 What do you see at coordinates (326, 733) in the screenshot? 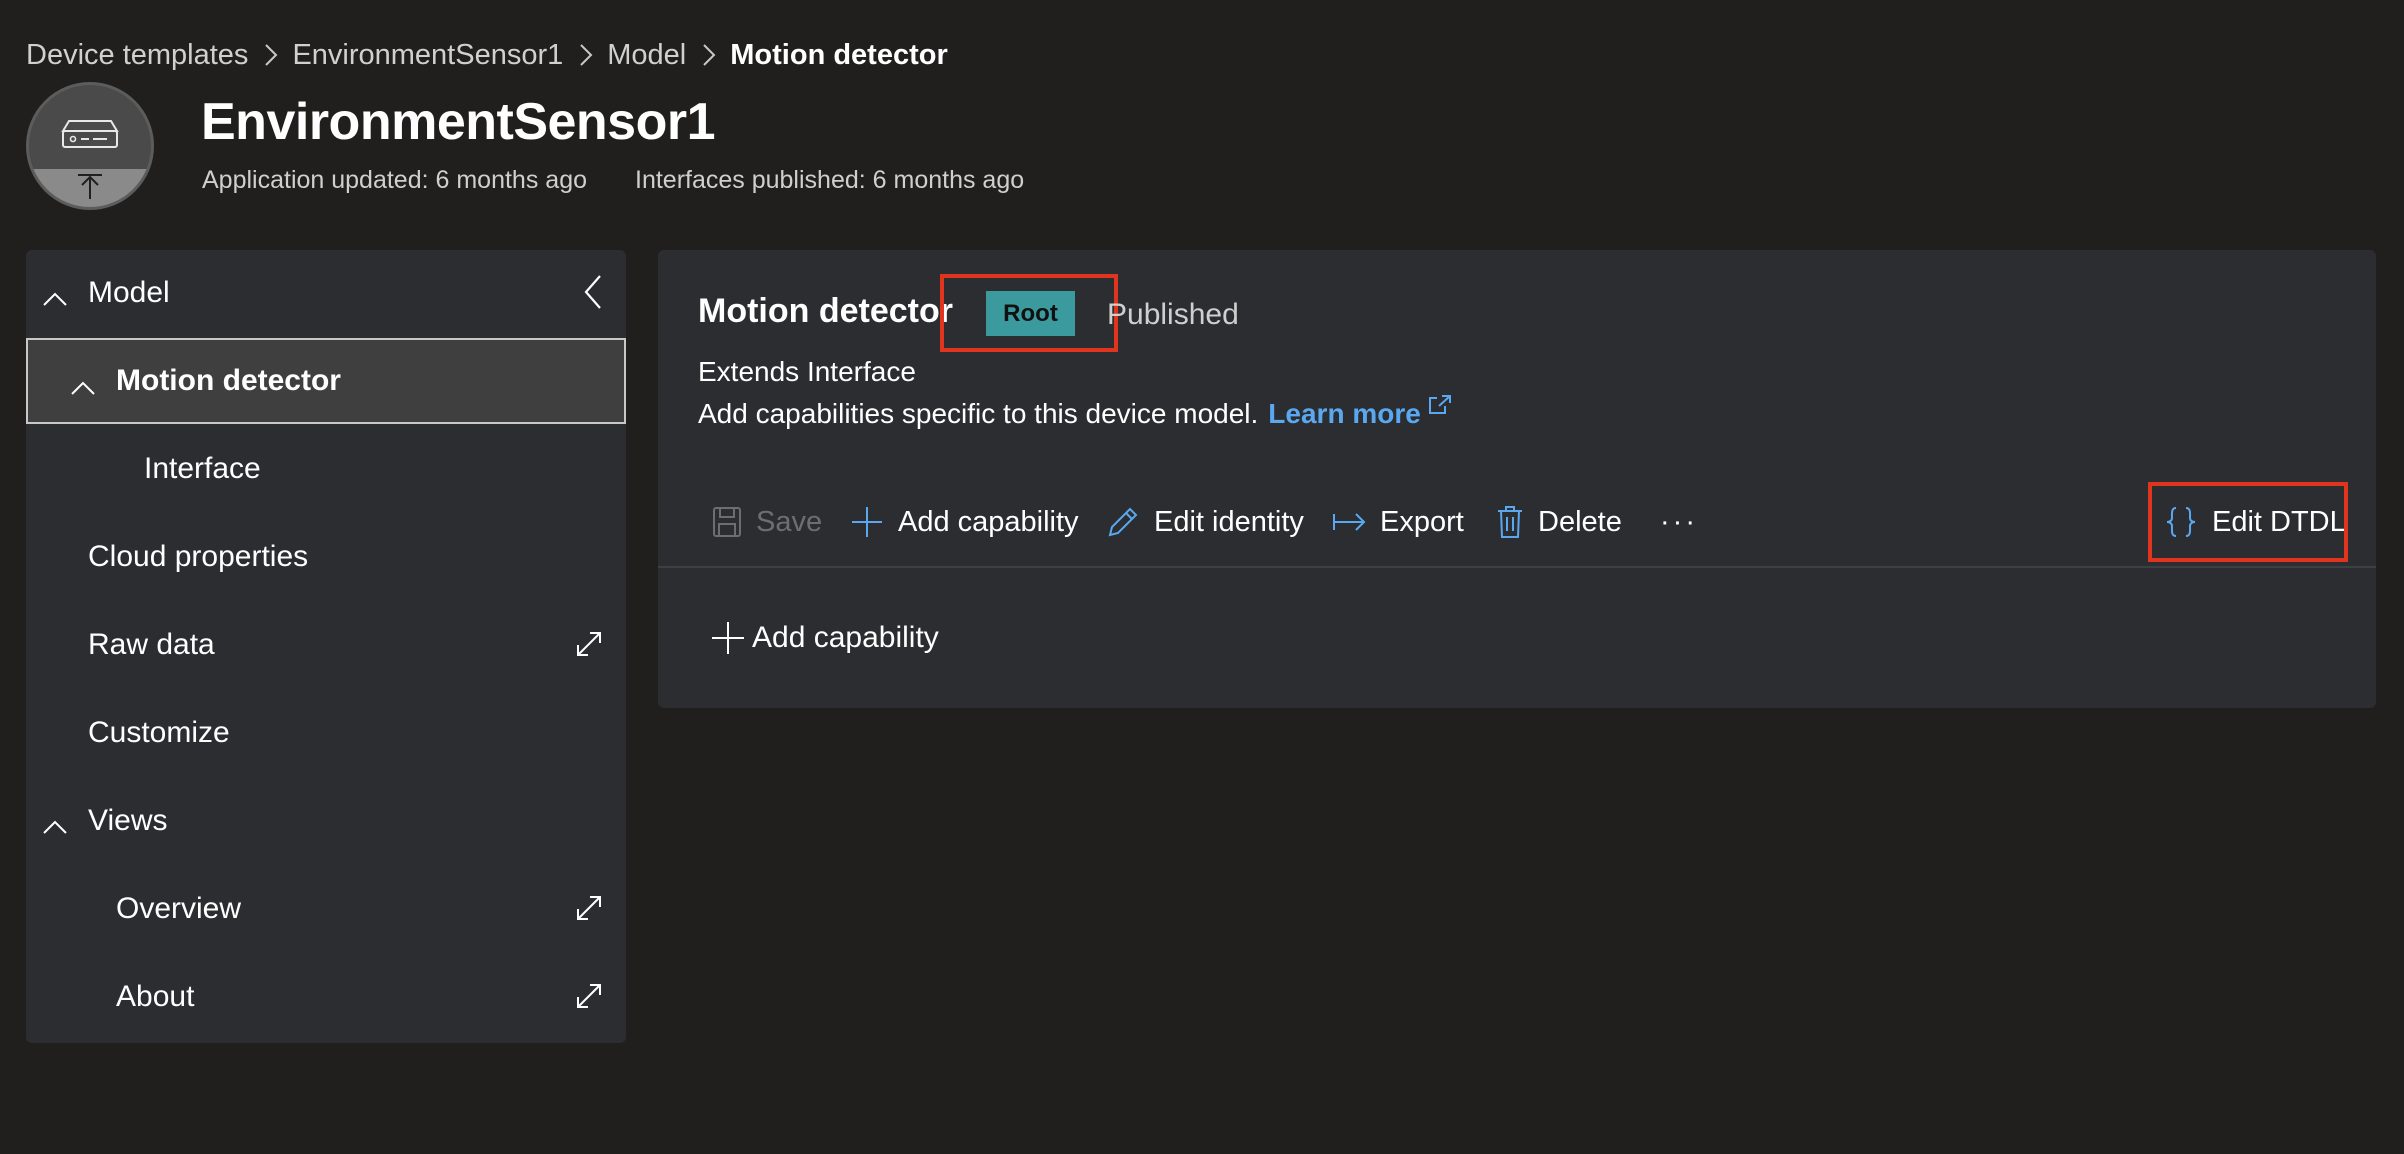
I see `sidebar-item-customize: Customize` at bounding box center [326, 733].